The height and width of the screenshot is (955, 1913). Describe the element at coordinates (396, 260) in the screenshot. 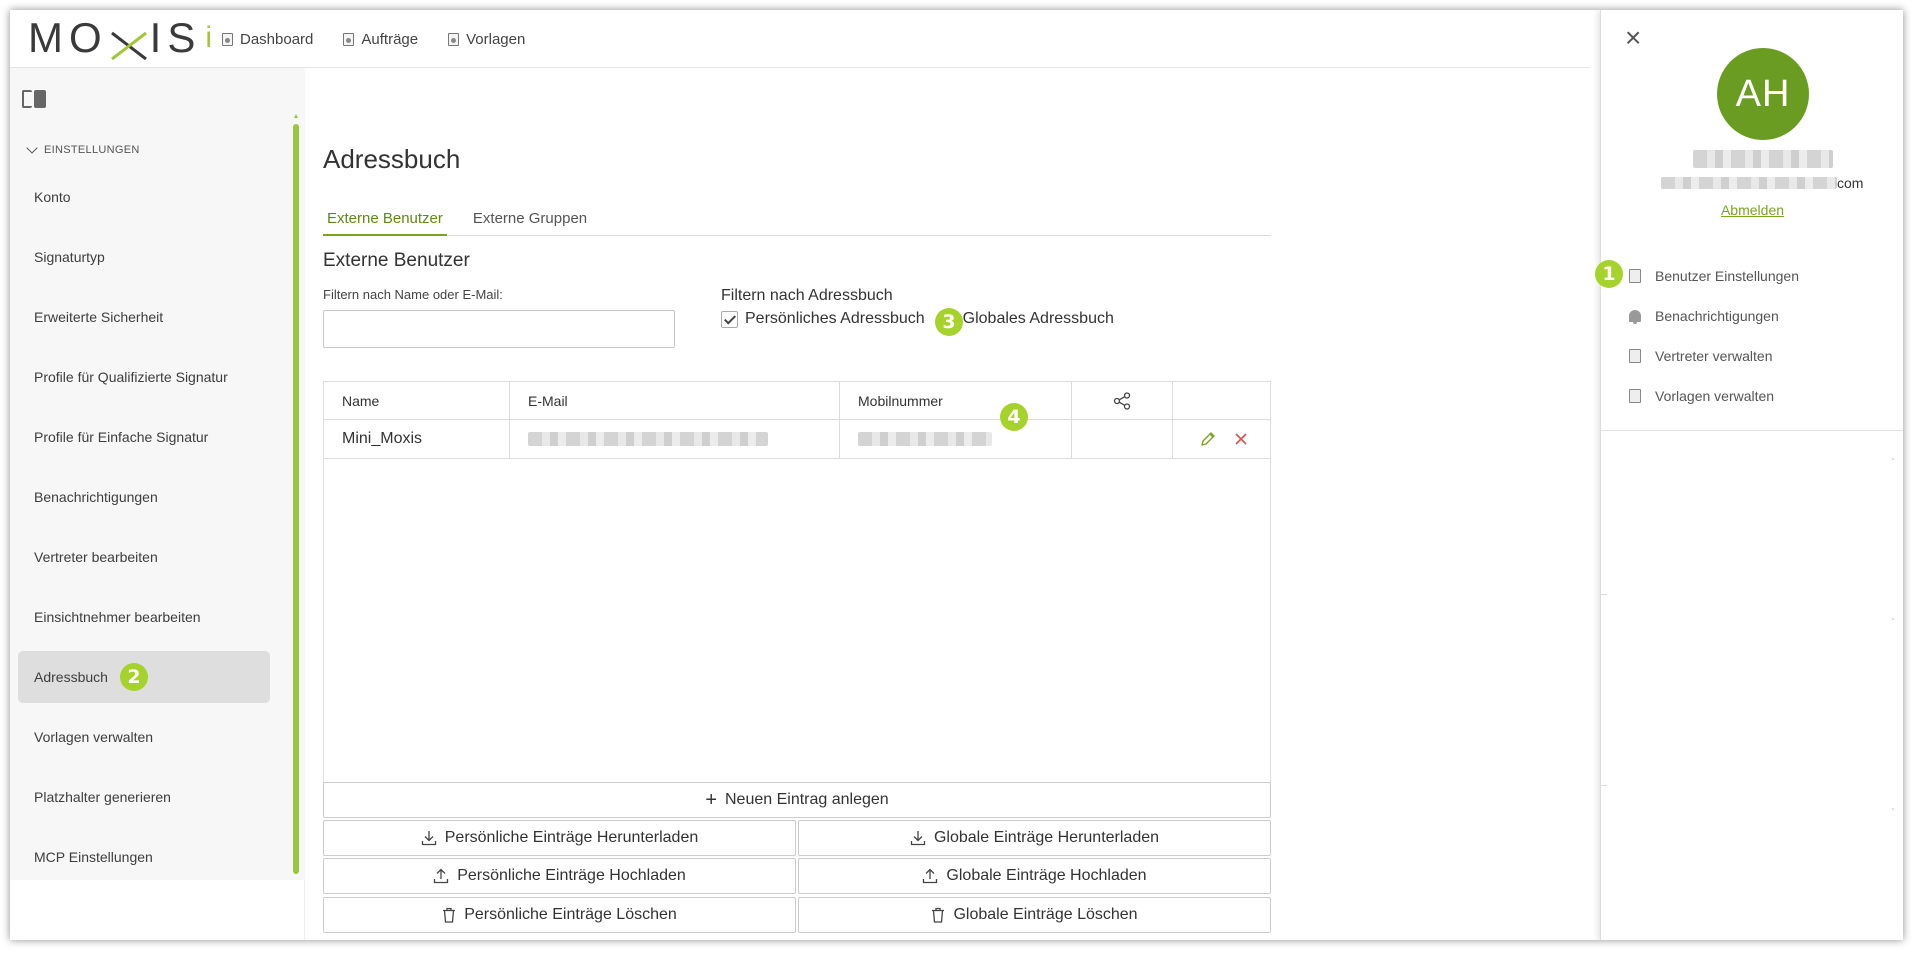

I see `section-title: Externe Benutzer` at that location.